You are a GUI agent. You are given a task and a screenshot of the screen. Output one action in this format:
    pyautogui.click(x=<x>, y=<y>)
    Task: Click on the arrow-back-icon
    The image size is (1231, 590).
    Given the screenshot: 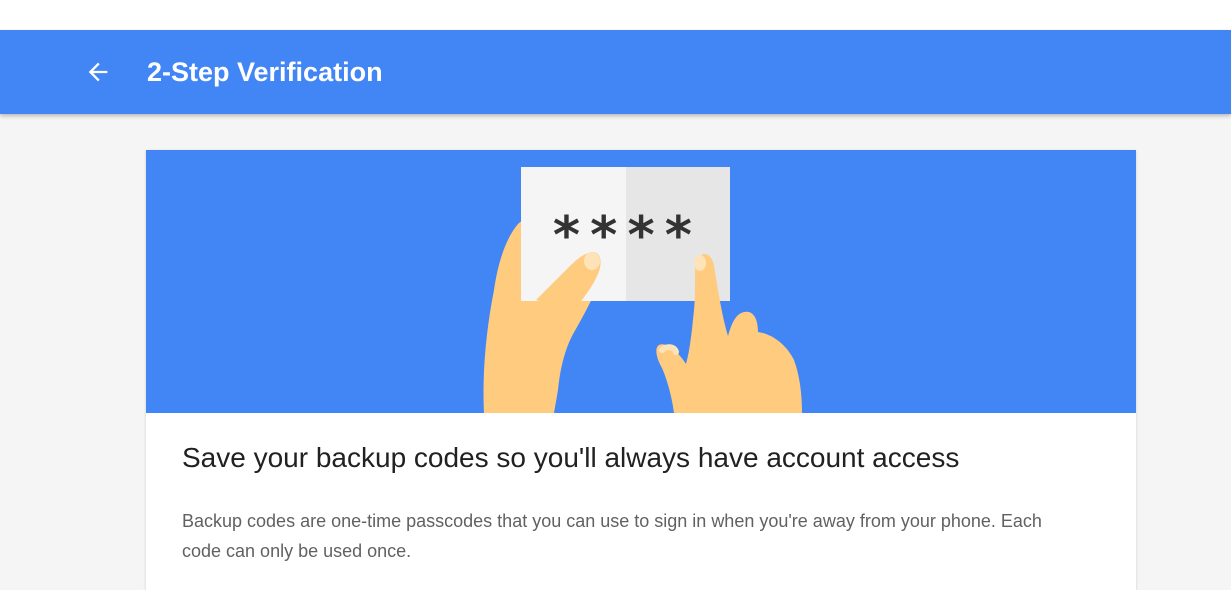 What is the action you would take?
    pyautogui.click(x=98, y=72)
    